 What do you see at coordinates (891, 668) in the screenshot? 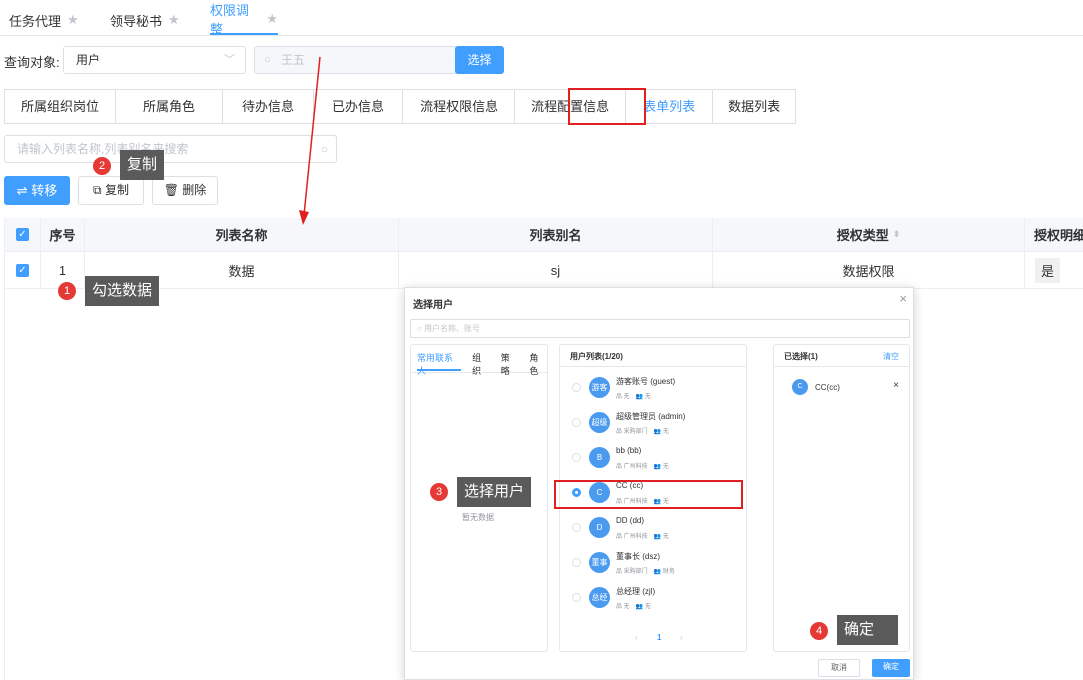
I see `confirm-button: 确定` at bounding box center [891, 668].